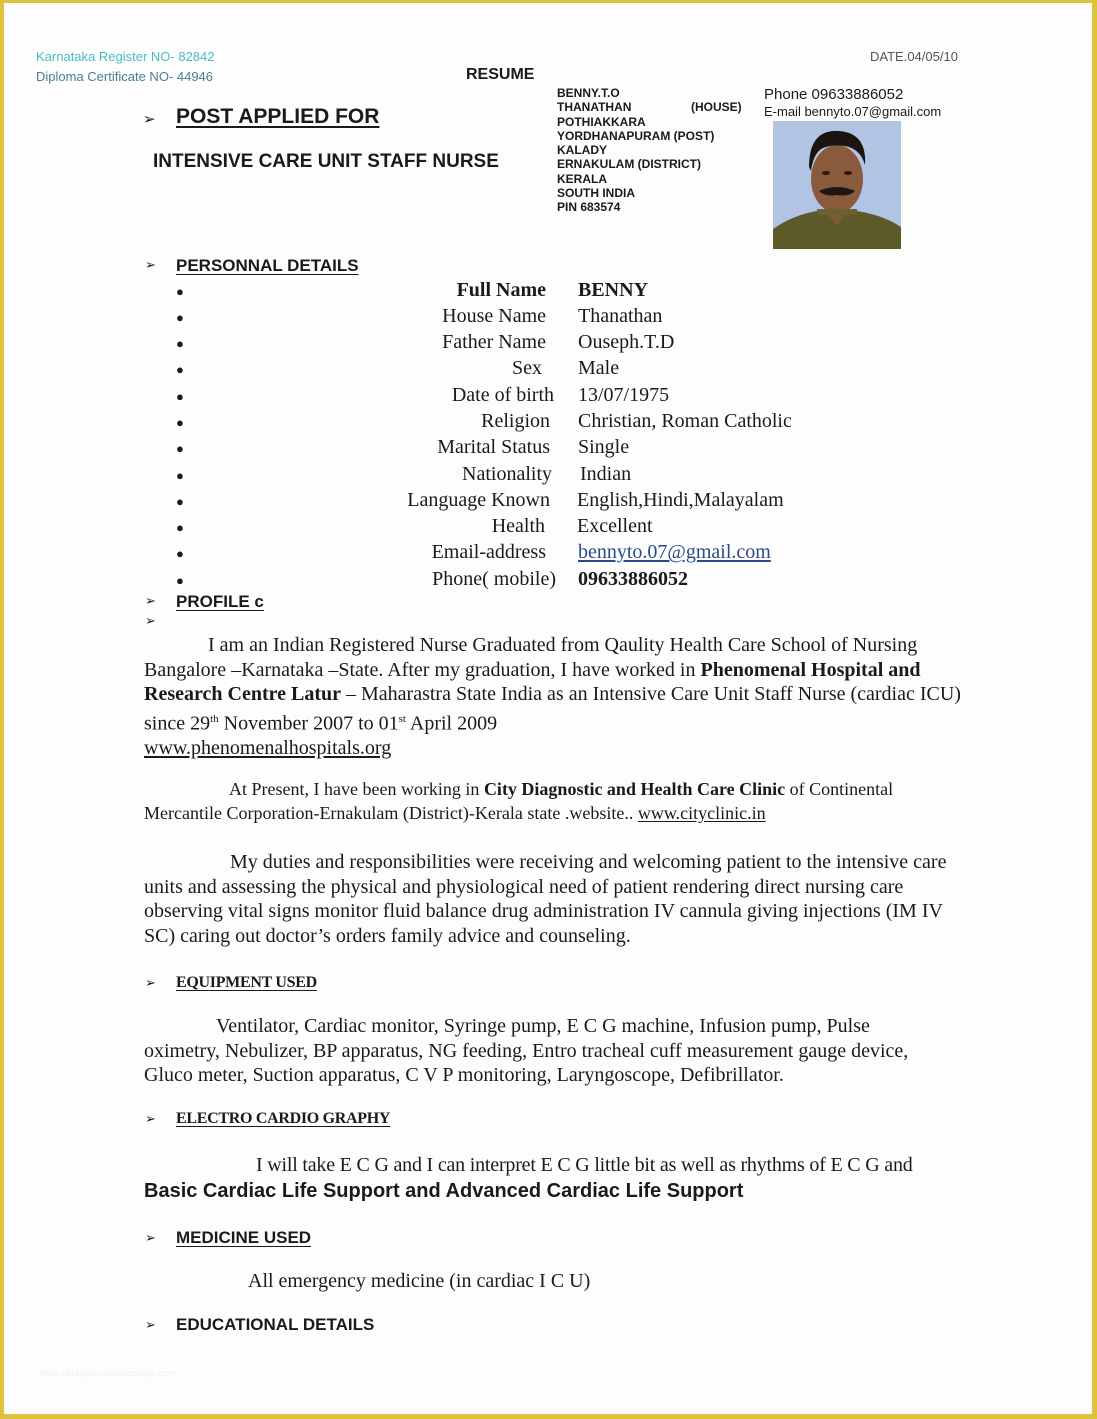  What do you see at coordinates (451, 723) in the screenshot?
I see `paragraph-text: April 2009` at bounding box center [451, 723].